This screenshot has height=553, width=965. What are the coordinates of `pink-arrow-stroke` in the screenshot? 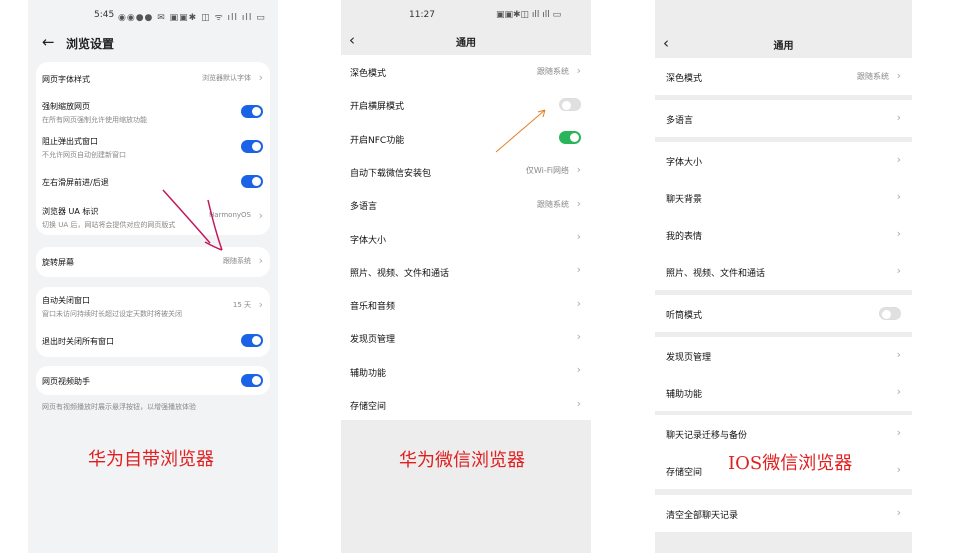 It's located at (192, 220).